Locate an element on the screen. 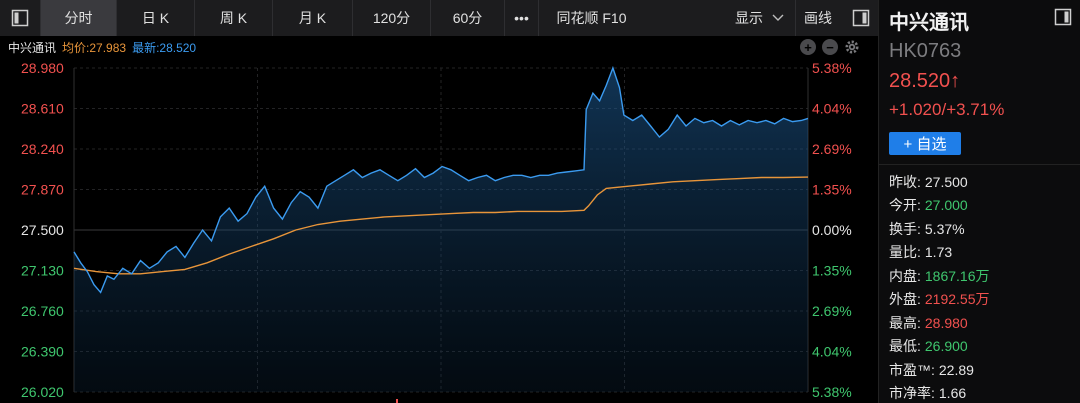  stock-name: 中兴通讯 is located at coordinates (929, 23).